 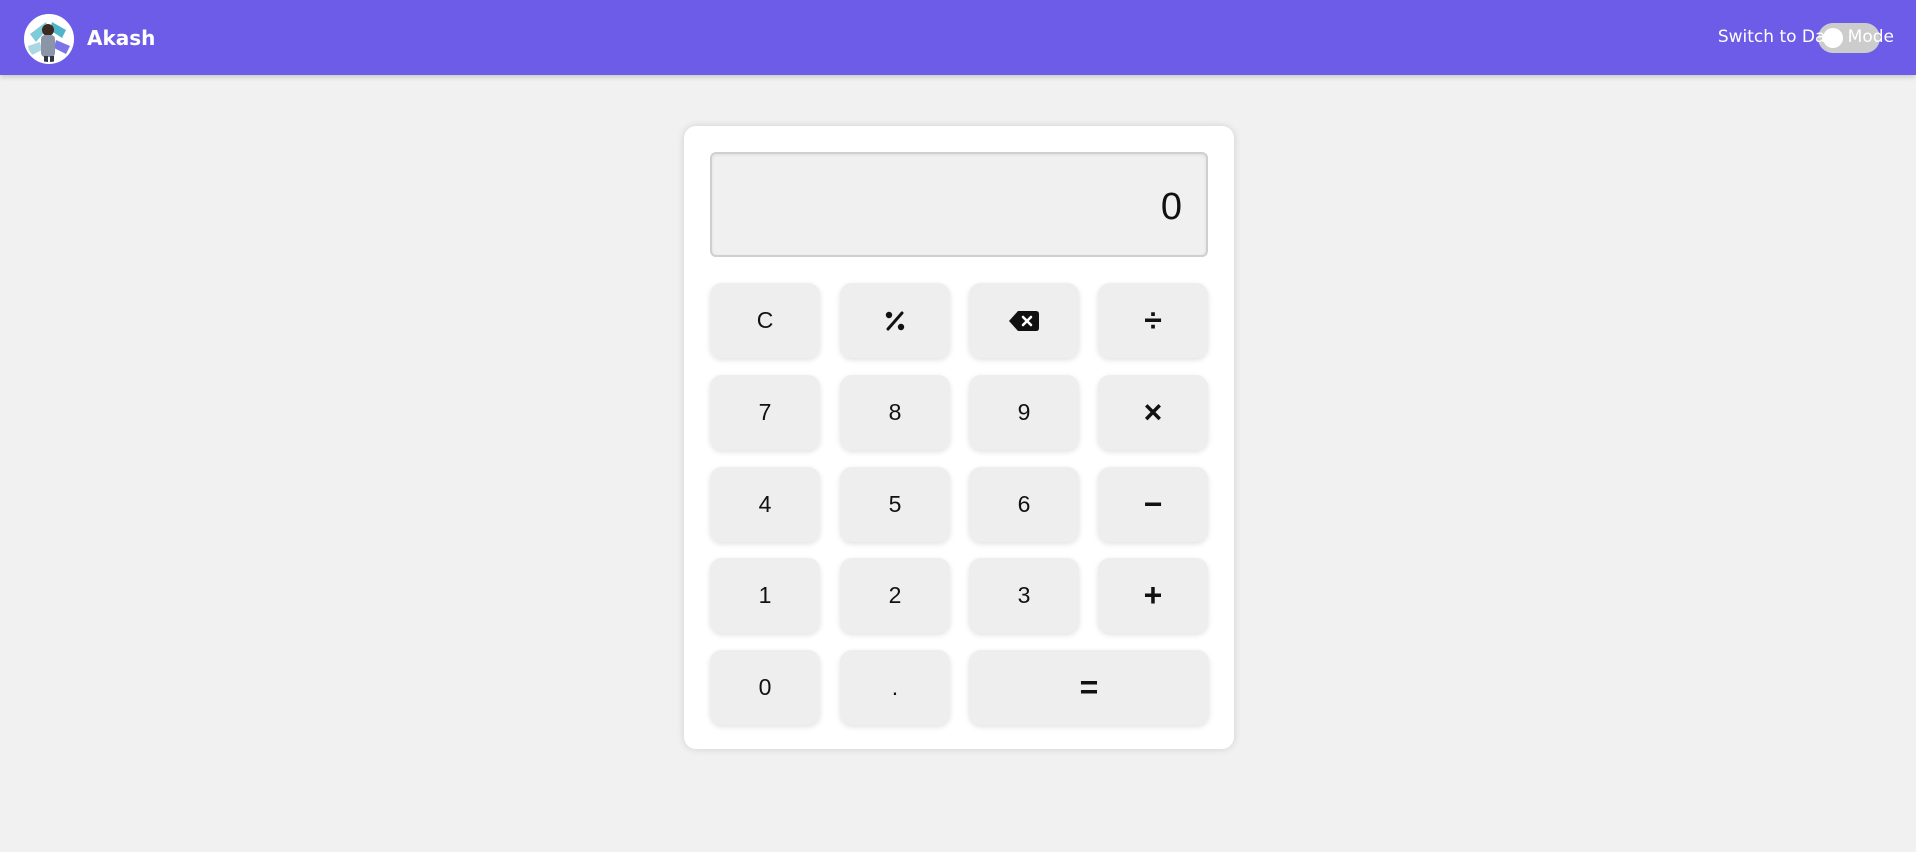 I want to click on percent-button, so click(x=895, y=320).